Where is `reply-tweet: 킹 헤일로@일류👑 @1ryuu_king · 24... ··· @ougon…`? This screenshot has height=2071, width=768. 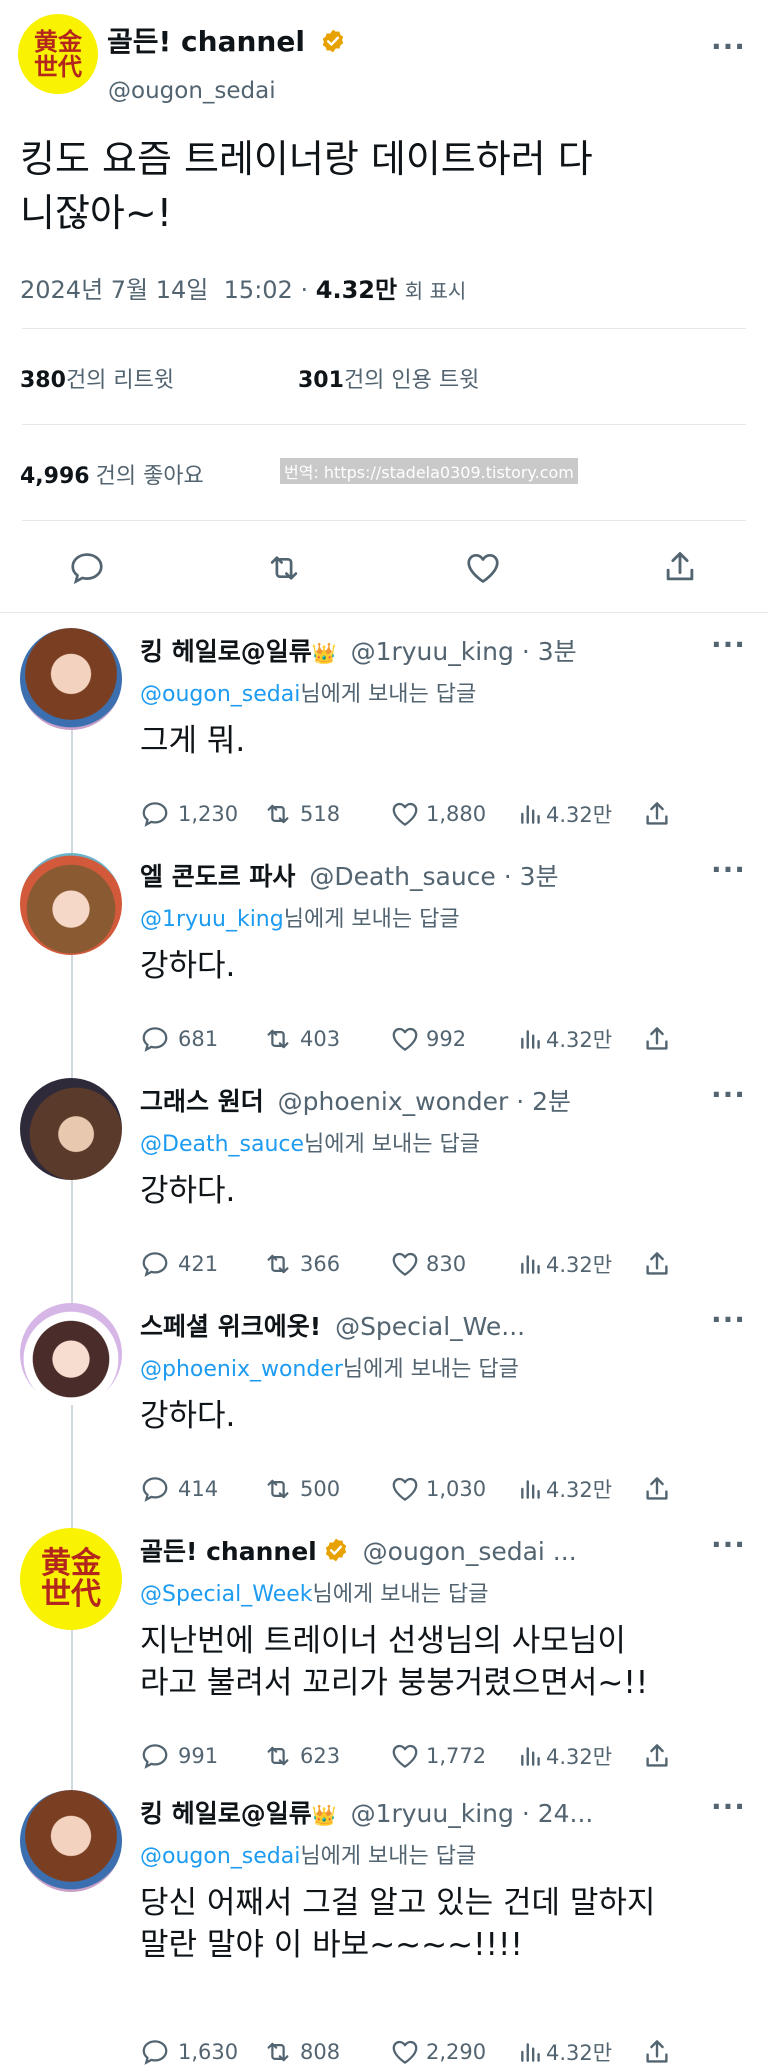 reply-tweet: 킹 헤일로@일류👑 @1ryuu_king · 24... ··· @ougon… is located at coordinates (384, 1927).